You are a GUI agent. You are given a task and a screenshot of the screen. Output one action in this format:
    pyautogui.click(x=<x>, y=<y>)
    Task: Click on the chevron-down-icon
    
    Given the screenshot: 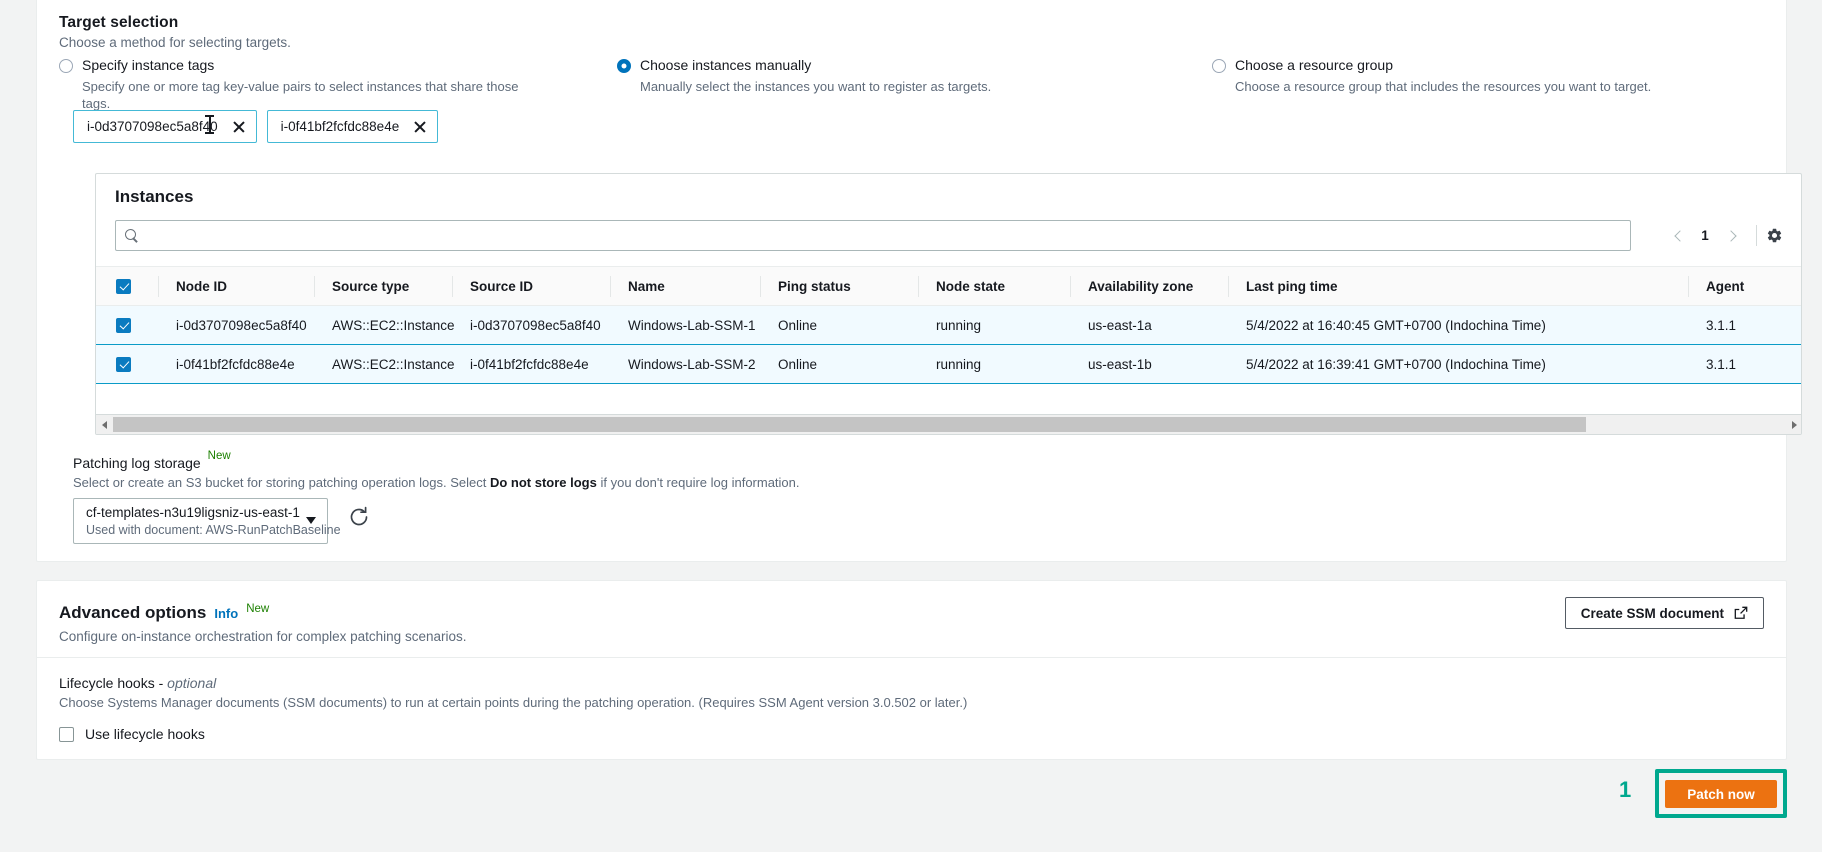 What is the action you would take?
    pyautogui.click(x=311, y=520)
    